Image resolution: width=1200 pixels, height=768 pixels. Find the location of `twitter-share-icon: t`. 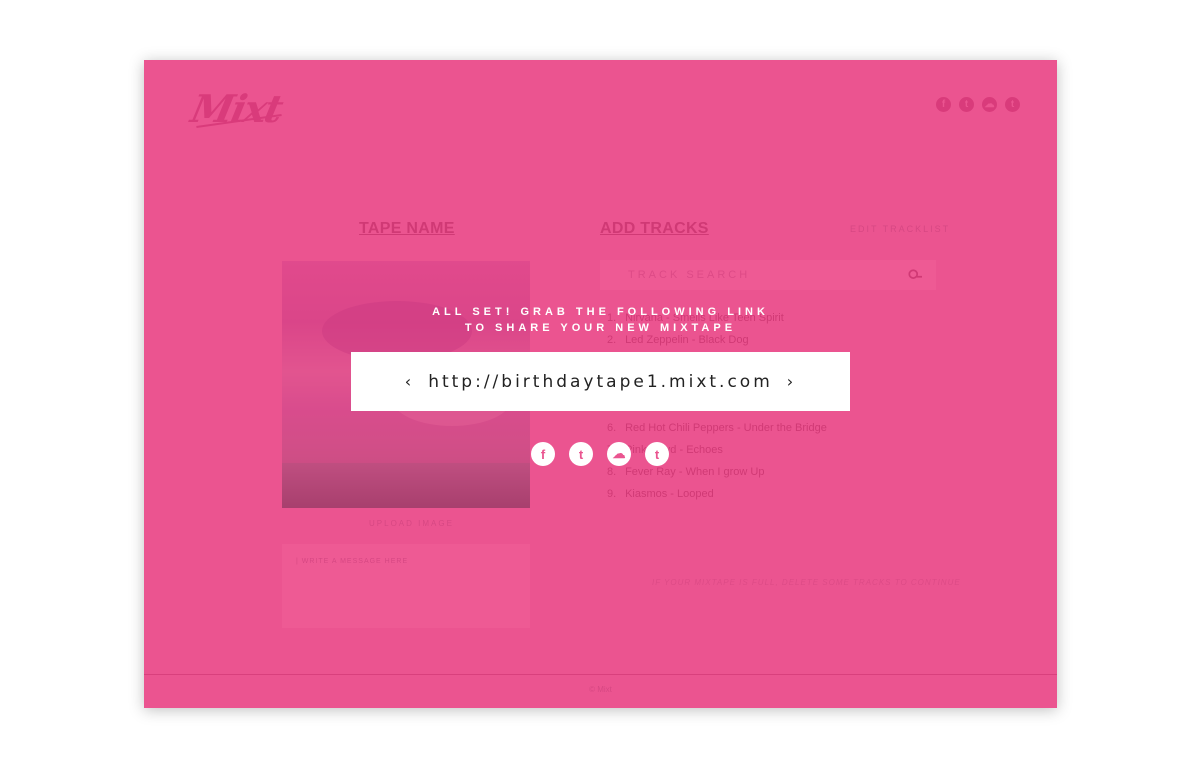

twitter-share-icon: t is located at coordinates (581, 454).